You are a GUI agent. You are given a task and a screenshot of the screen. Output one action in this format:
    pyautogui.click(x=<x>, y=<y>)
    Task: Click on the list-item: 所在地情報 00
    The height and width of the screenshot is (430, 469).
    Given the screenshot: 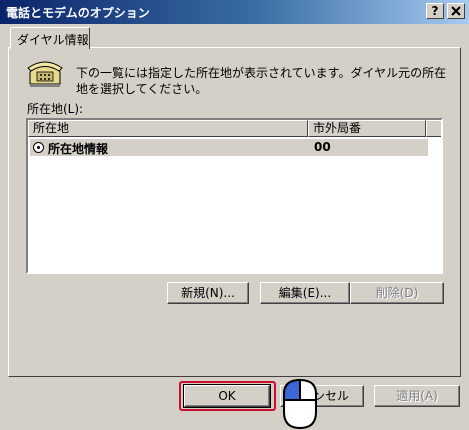 What is the action you would take?
    pyautogui.click(x=229, y=147)
    